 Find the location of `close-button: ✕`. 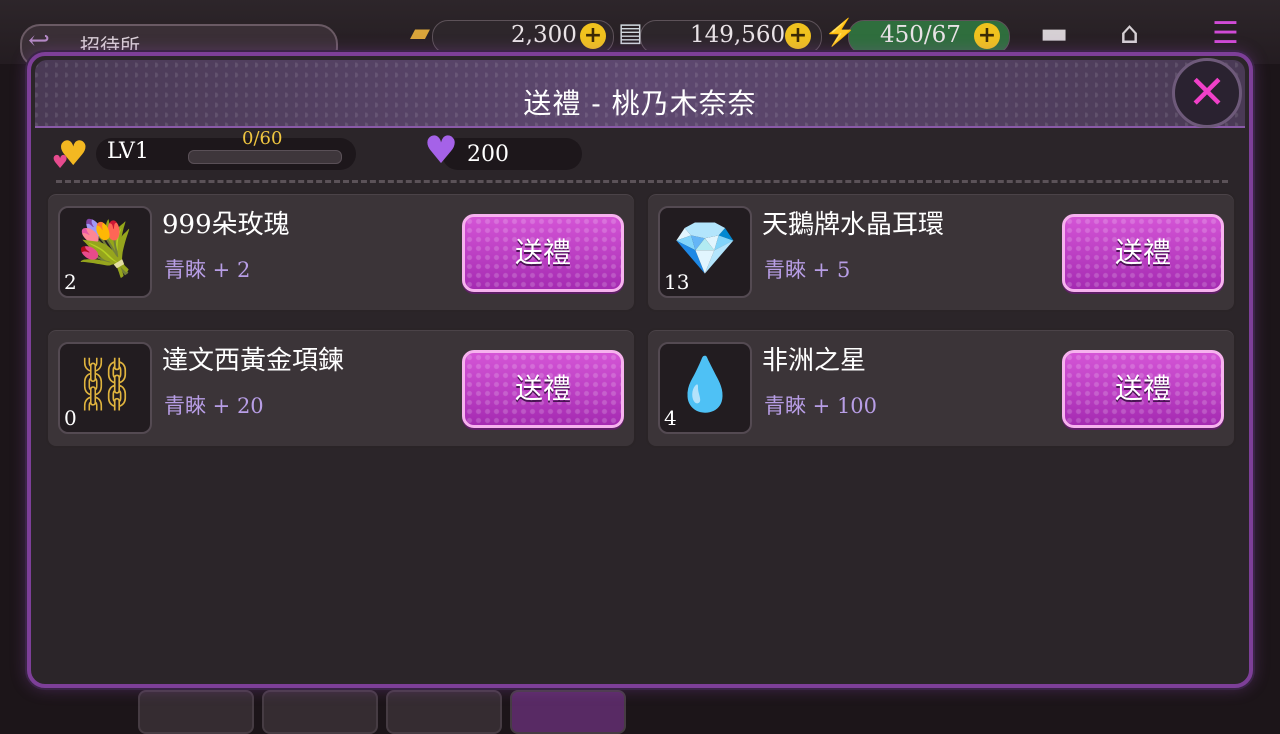

close-button: ✕ is located at coordinates (1207, 93).